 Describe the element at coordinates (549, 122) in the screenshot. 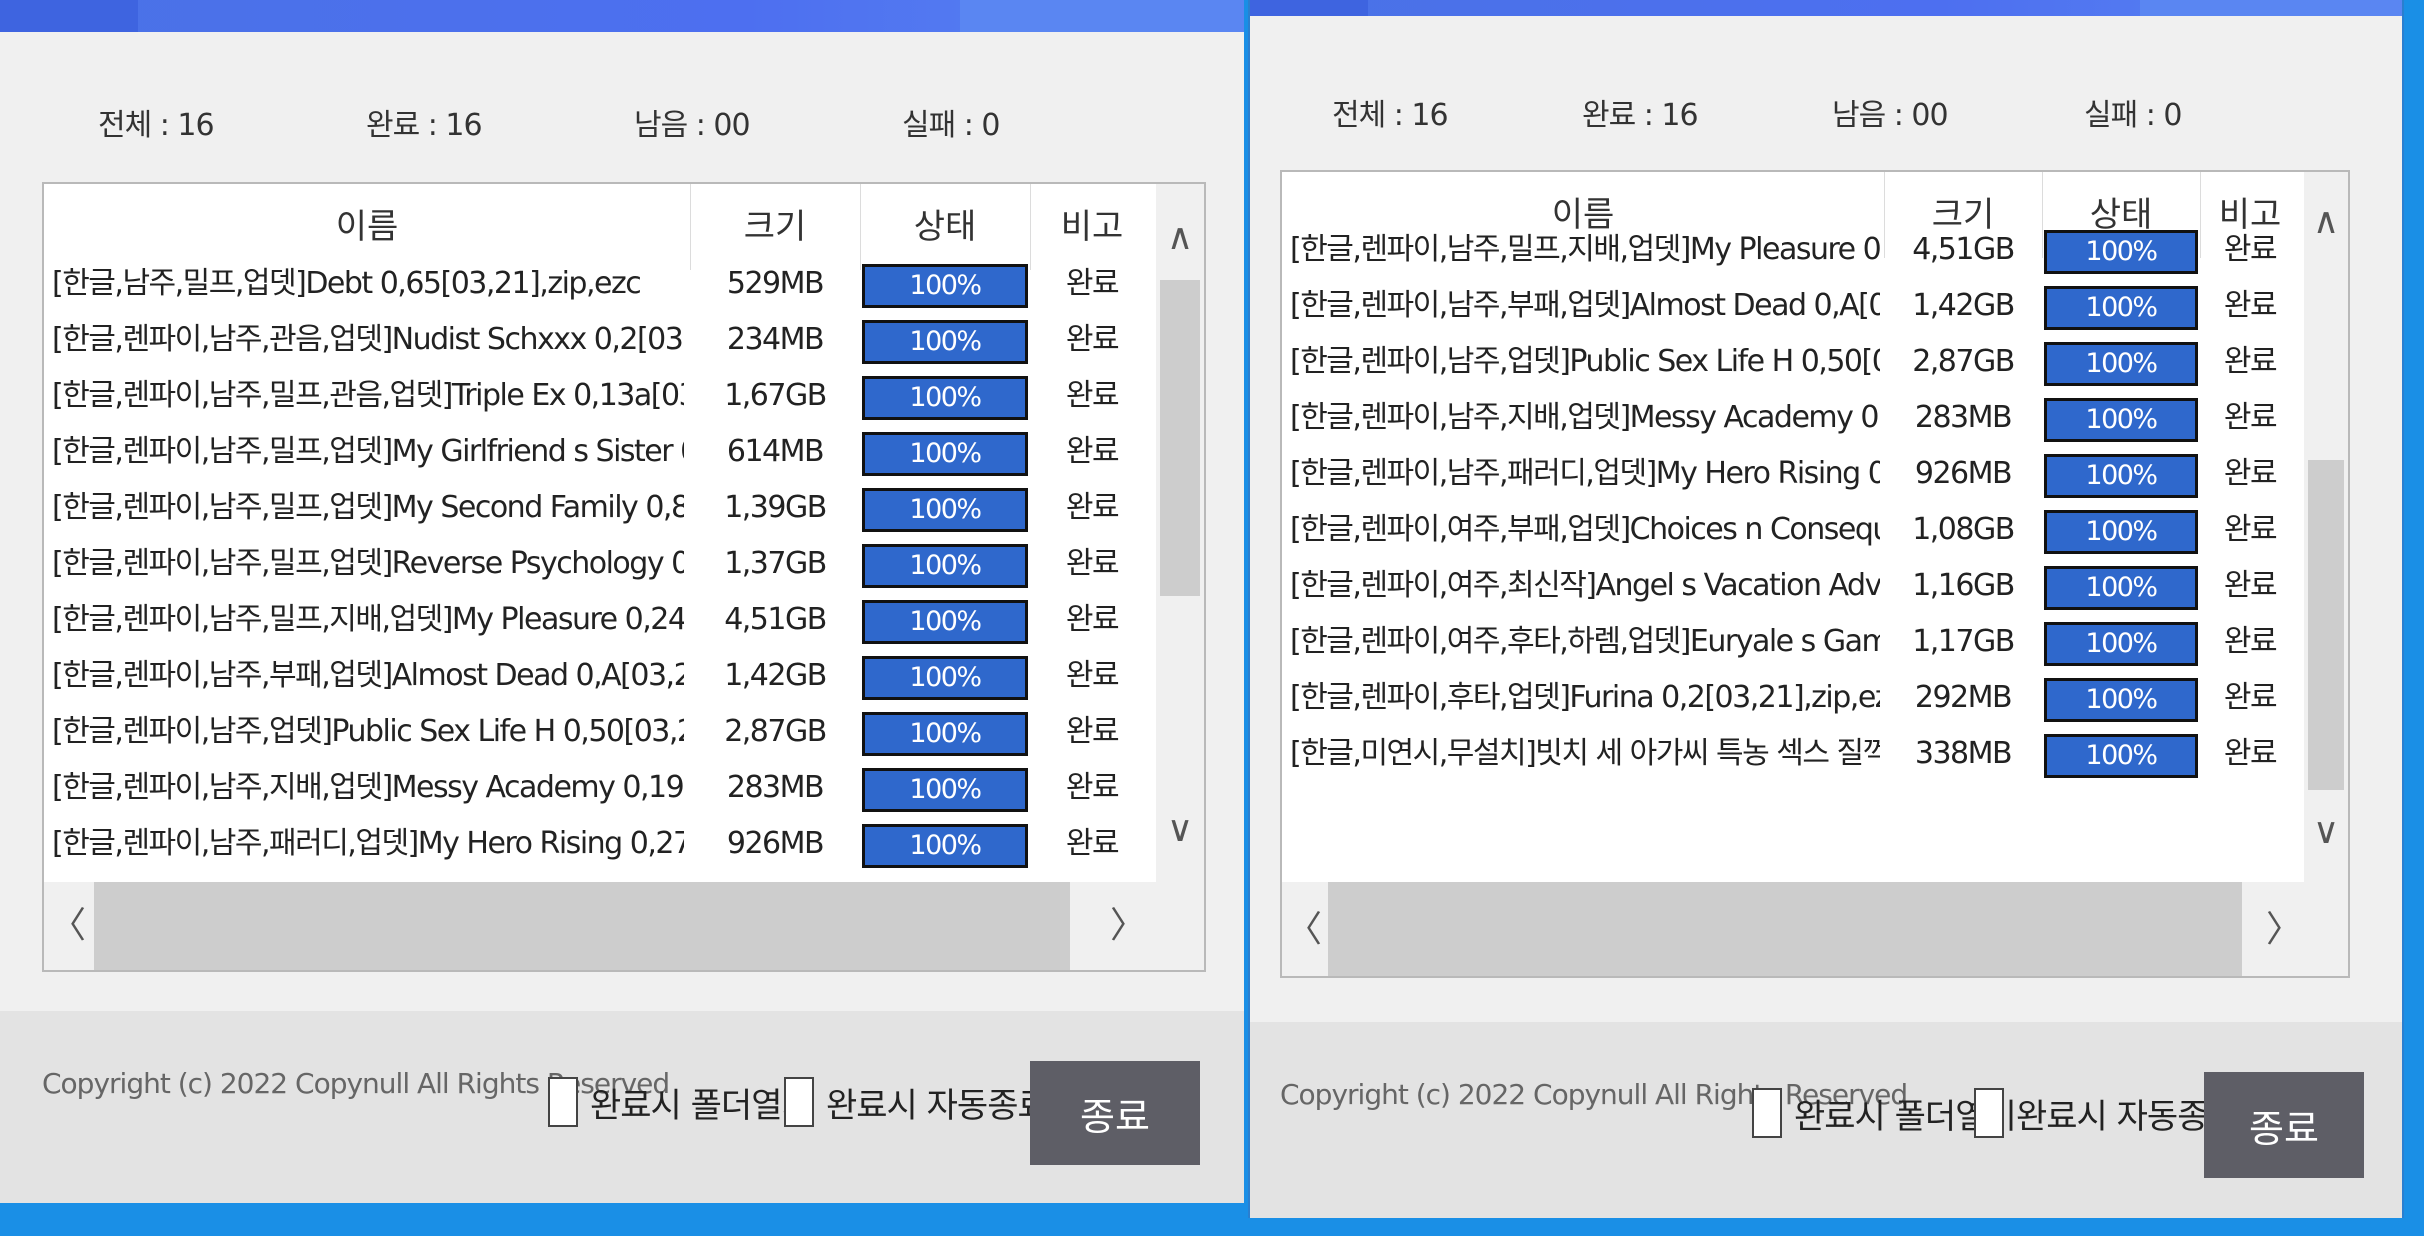

I see `summary-counts: 전체 : 16 완료 : 16 남음 : 00 실패 : 0` at that location.